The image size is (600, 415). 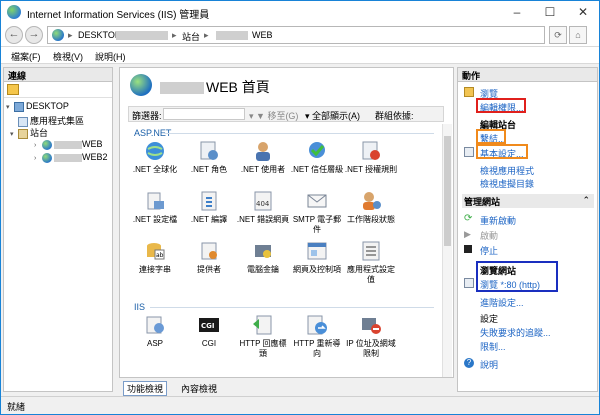 What do you see at coordinates (501, 105) in the screenshot?
I see `highlight-red-box` at bounding box center [501, 105].